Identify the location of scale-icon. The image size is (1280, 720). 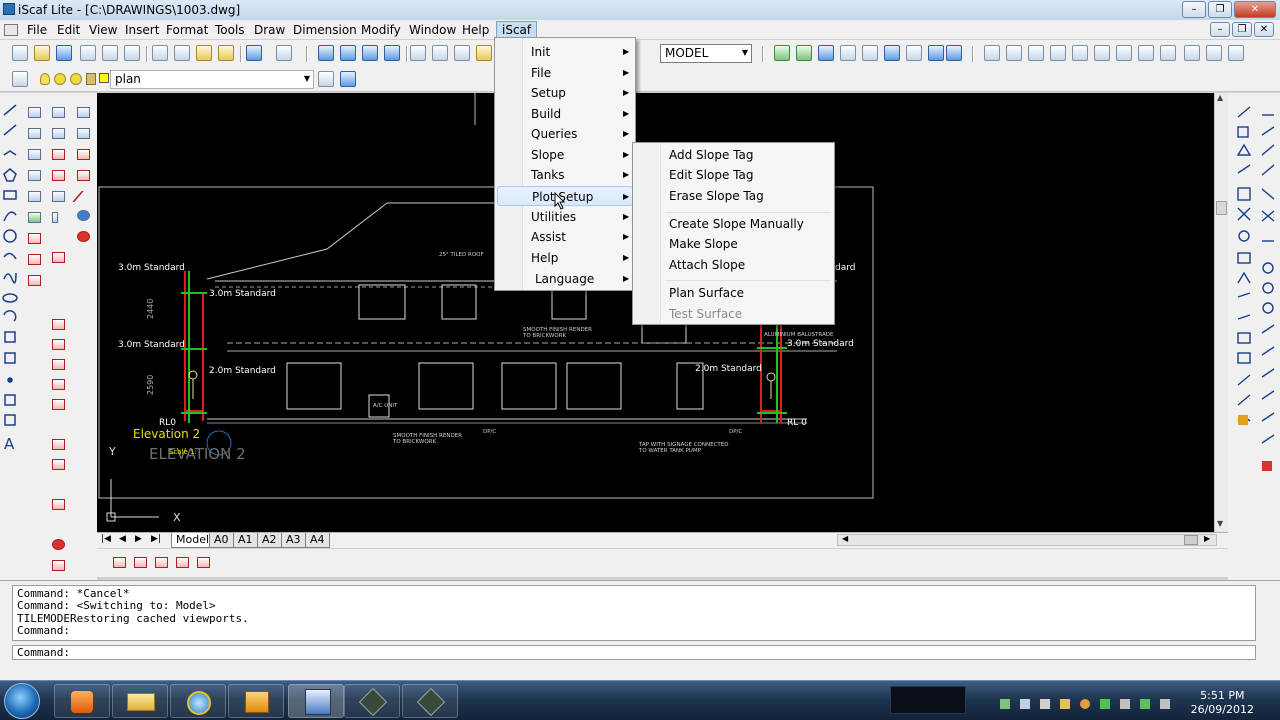
(34, 238).